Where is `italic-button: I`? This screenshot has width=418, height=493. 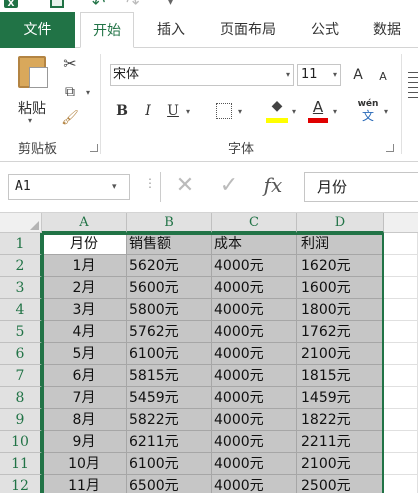 italic-button: I is located at coordinates (148, 111).